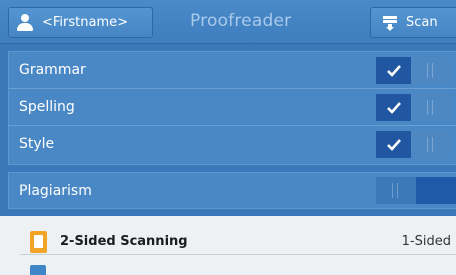  What do you see at coordinates (232, 190) in the screenshot?
I see `setting-row-plagiarism: Plagiarism` at bounding box center [232, 190].